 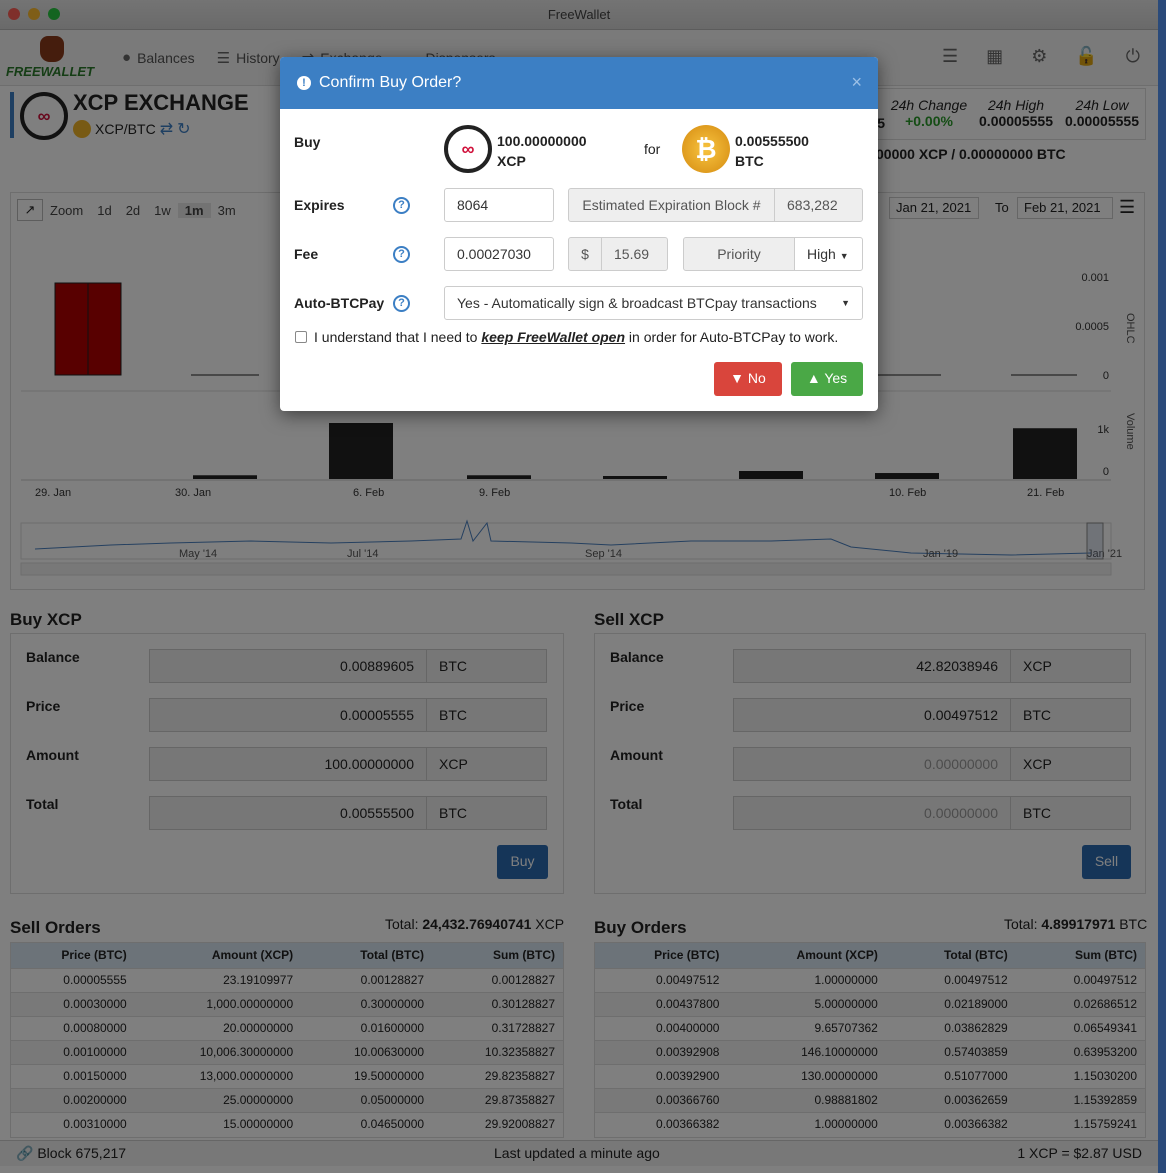 I want to click on for-amount-value: 0.00555500, so click(x=772, y=141).